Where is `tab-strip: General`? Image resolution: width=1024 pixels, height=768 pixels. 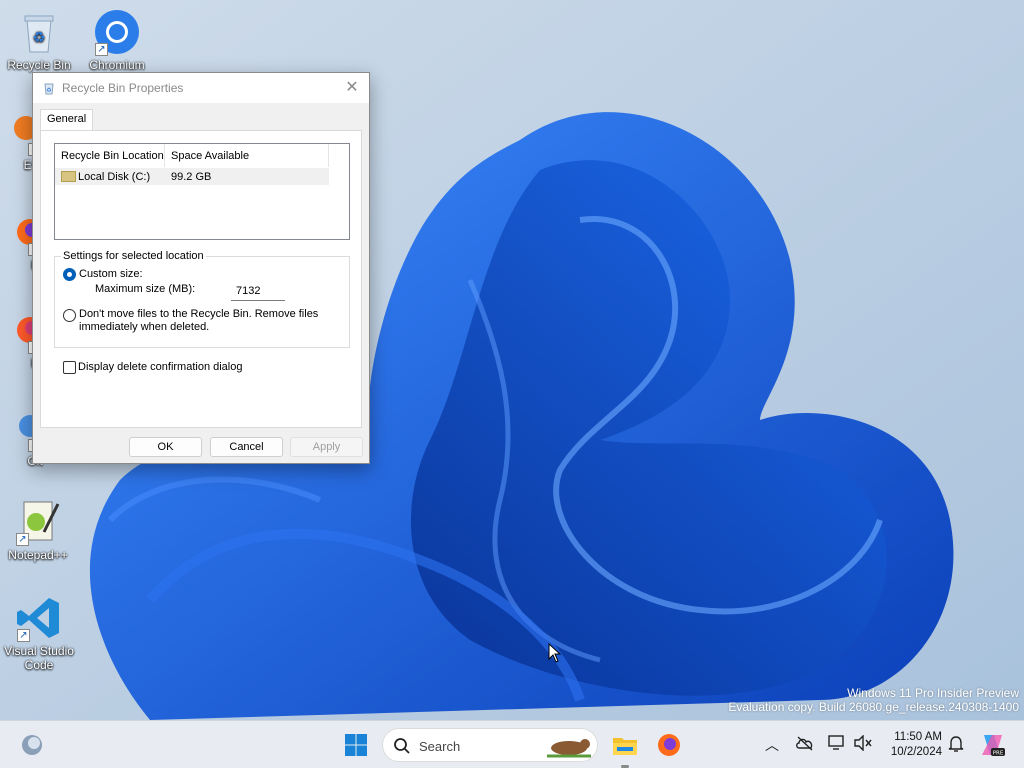 tab-strip: General is located at coordinates (67, 120).